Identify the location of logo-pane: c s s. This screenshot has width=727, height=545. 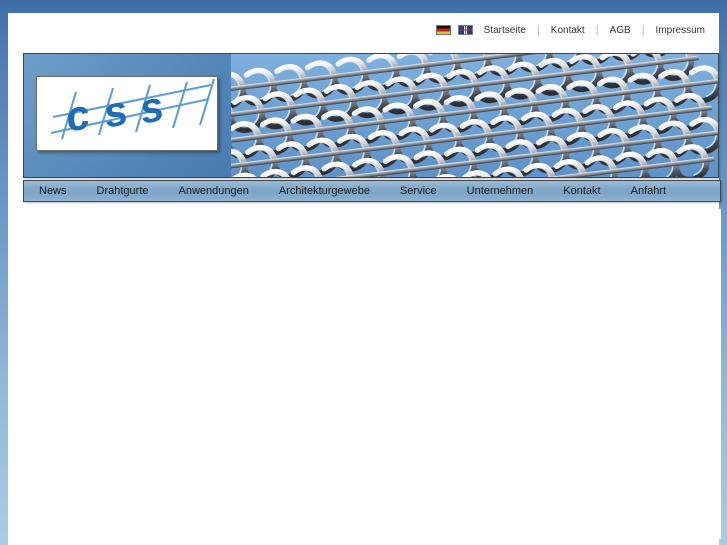
(127, 115).